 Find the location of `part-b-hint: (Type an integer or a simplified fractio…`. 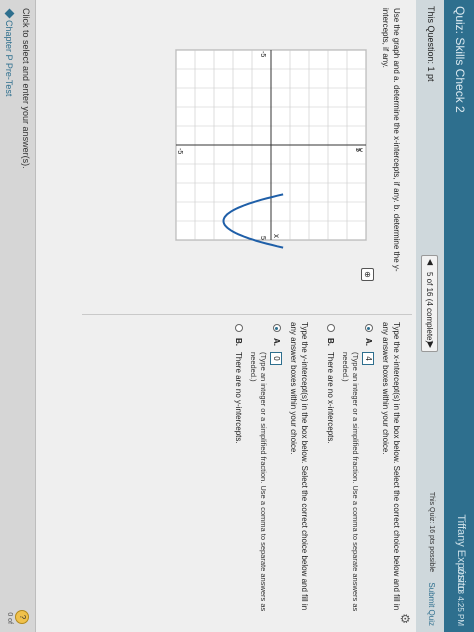

part-b-hint: (Type an integer or a simplified fractio… is located at coordinates (258, 482).